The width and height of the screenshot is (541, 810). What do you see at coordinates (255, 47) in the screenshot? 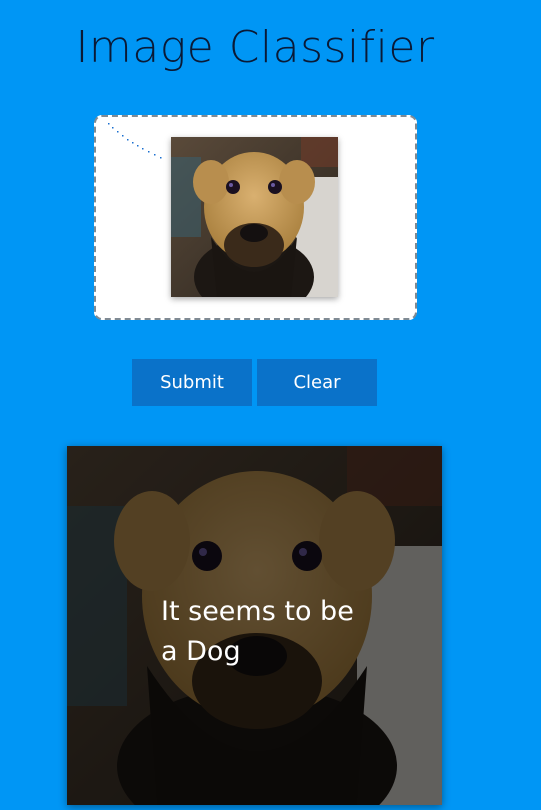
I see `page-title: Image Classifier` at bounding box center [255, 47].